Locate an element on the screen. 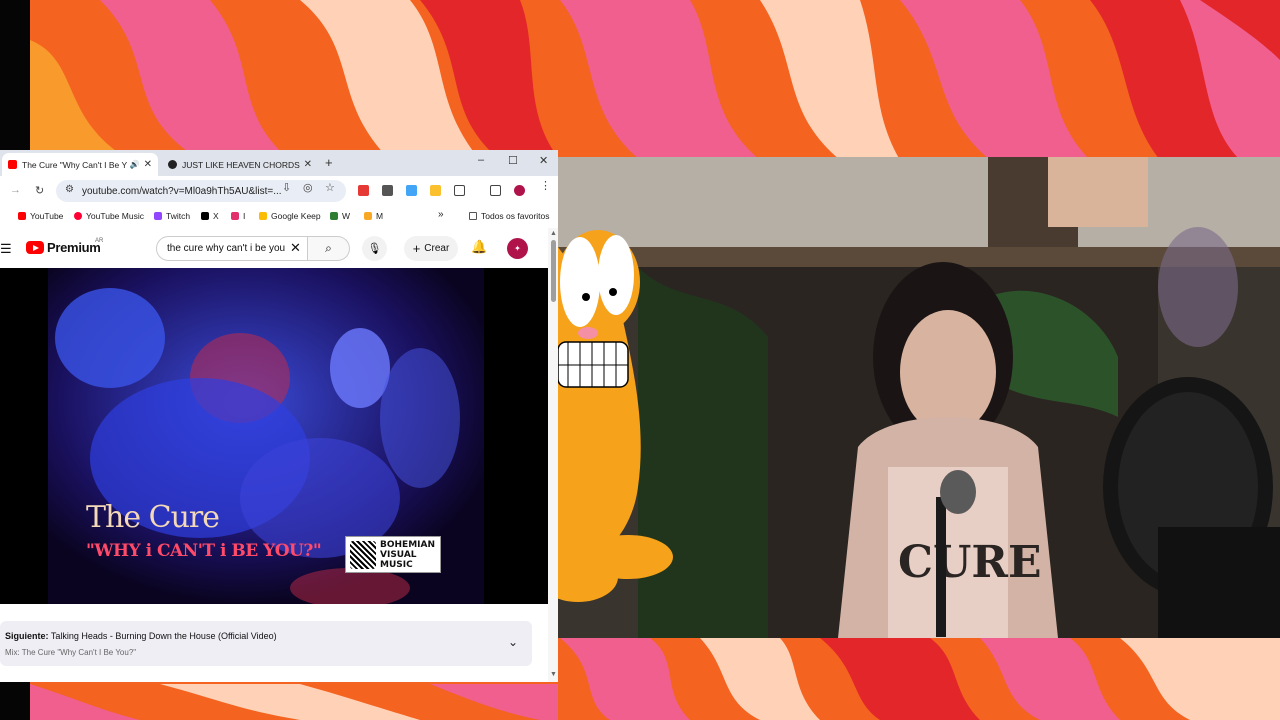 This screenshot has height=720, width=1280. tab-the-cure: The Cure "Why Can't I Be Y 🔊 ✕ is located at coordinates (80, 164).